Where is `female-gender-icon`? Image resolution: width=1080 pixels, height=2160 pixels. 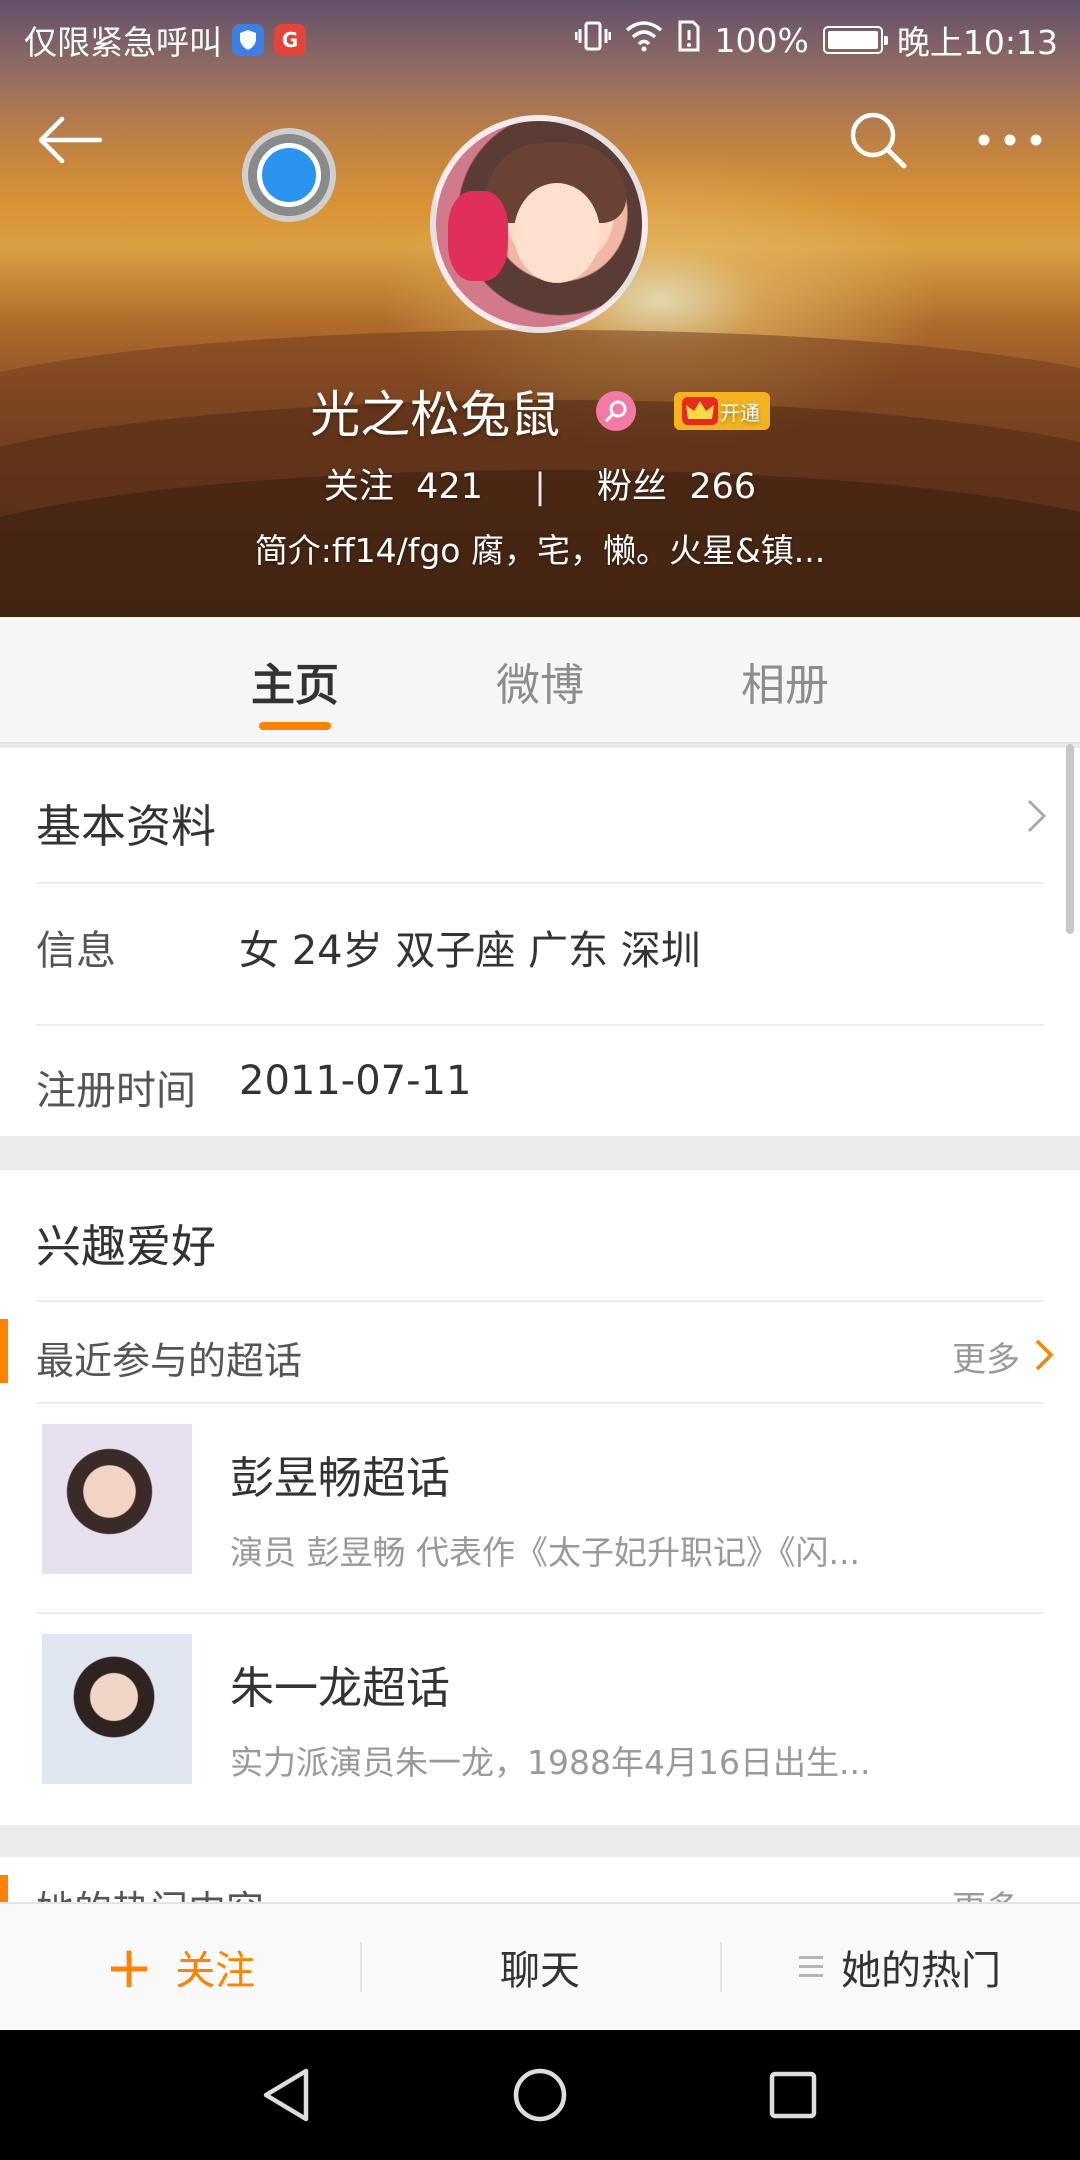 female-gender-icon is located at coordinates (616, 411).